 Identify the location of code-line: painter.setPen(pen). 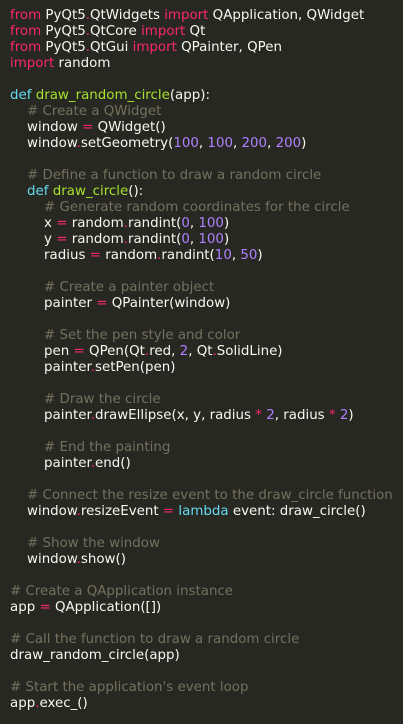
(206, 368).